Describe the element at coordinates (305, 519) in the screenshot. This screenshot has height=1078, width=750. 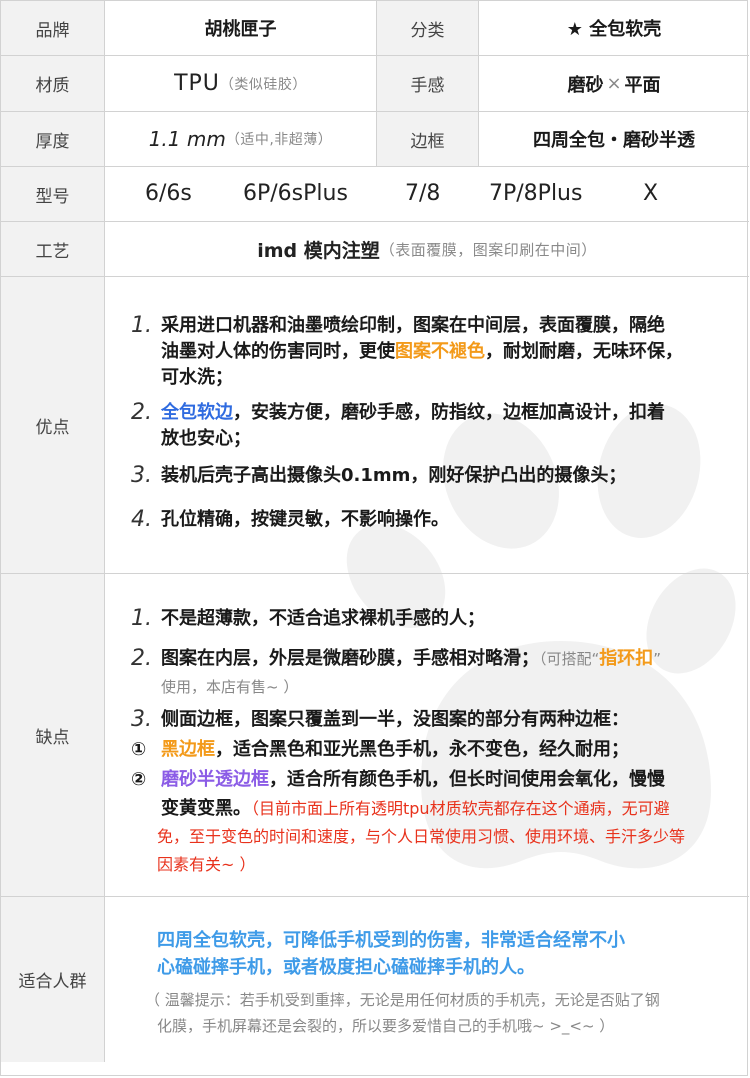
I see `pros-item-4: 孔位精确，按键灵敏，不影响操作。` at that location.